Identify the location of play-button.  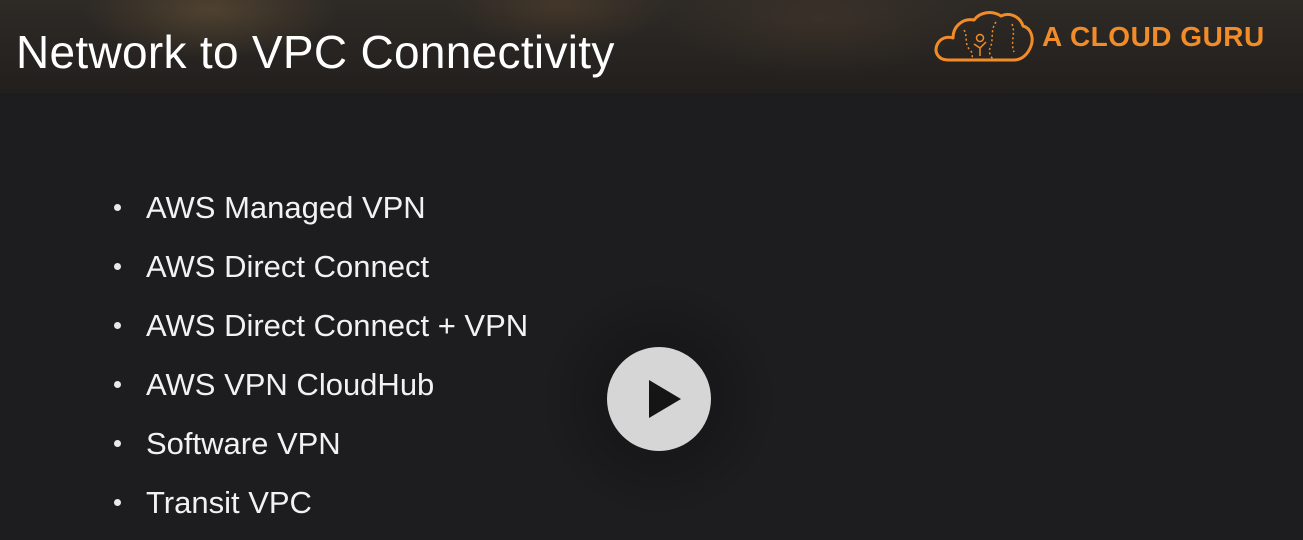
(659, 399).